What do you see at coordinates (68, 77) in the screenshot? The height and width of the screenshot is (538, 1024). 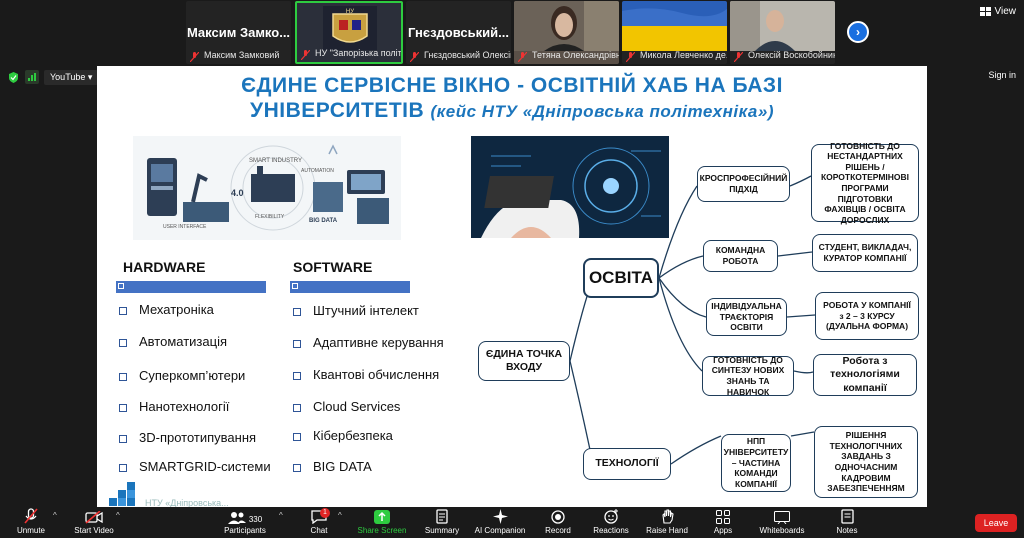 I see `share-source-label: YouTube` at bounding box center [68, 77].